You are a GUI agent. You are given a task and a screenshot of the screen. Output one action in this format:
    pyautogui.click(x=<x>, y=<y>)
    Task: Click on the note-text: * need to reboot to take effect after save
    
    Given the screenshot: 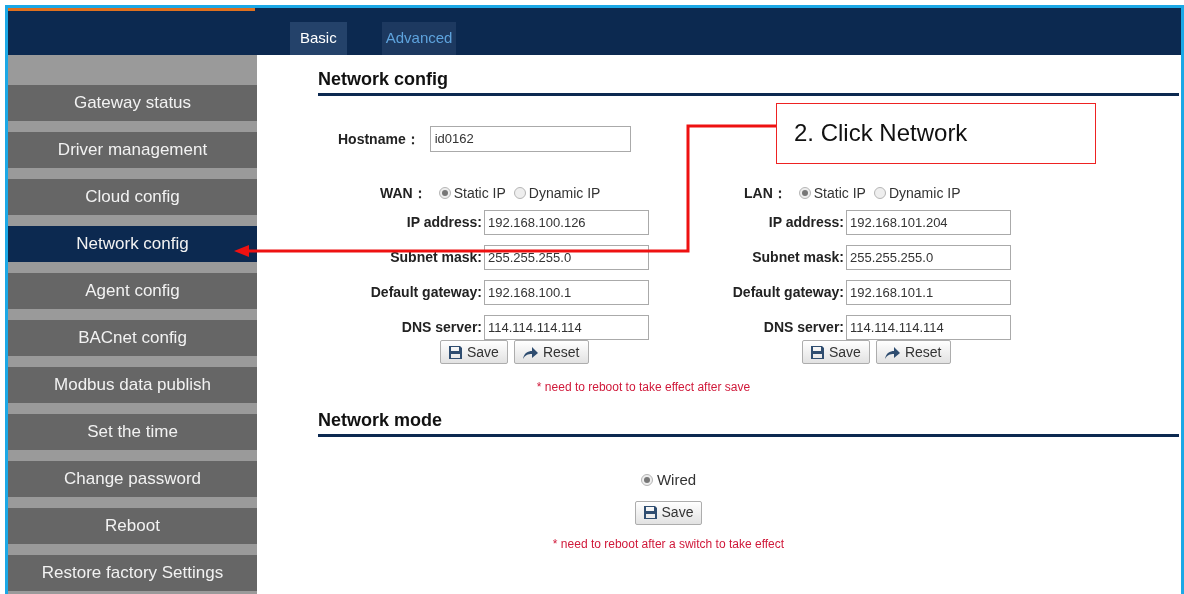 What is the action you would take?
    pyautogui.click(x=643, y=387)
    